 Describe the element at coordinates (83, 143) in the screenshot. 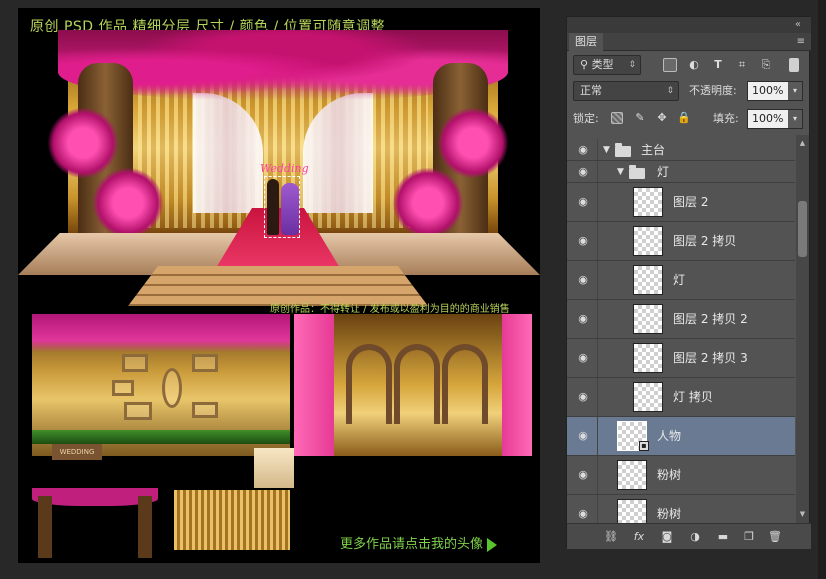

I see `flower-bush-left` at that location.